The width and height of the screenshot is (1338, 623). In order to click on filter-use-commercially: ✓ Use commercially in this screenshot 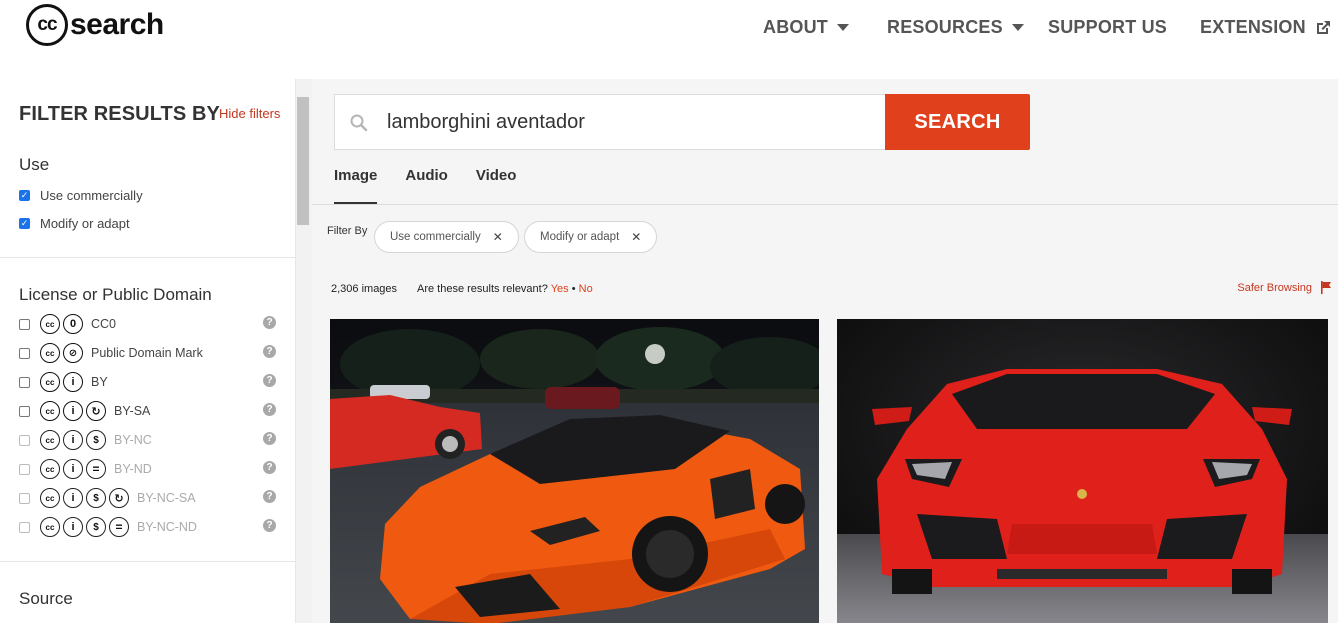, I will do `click(81, 195)`.